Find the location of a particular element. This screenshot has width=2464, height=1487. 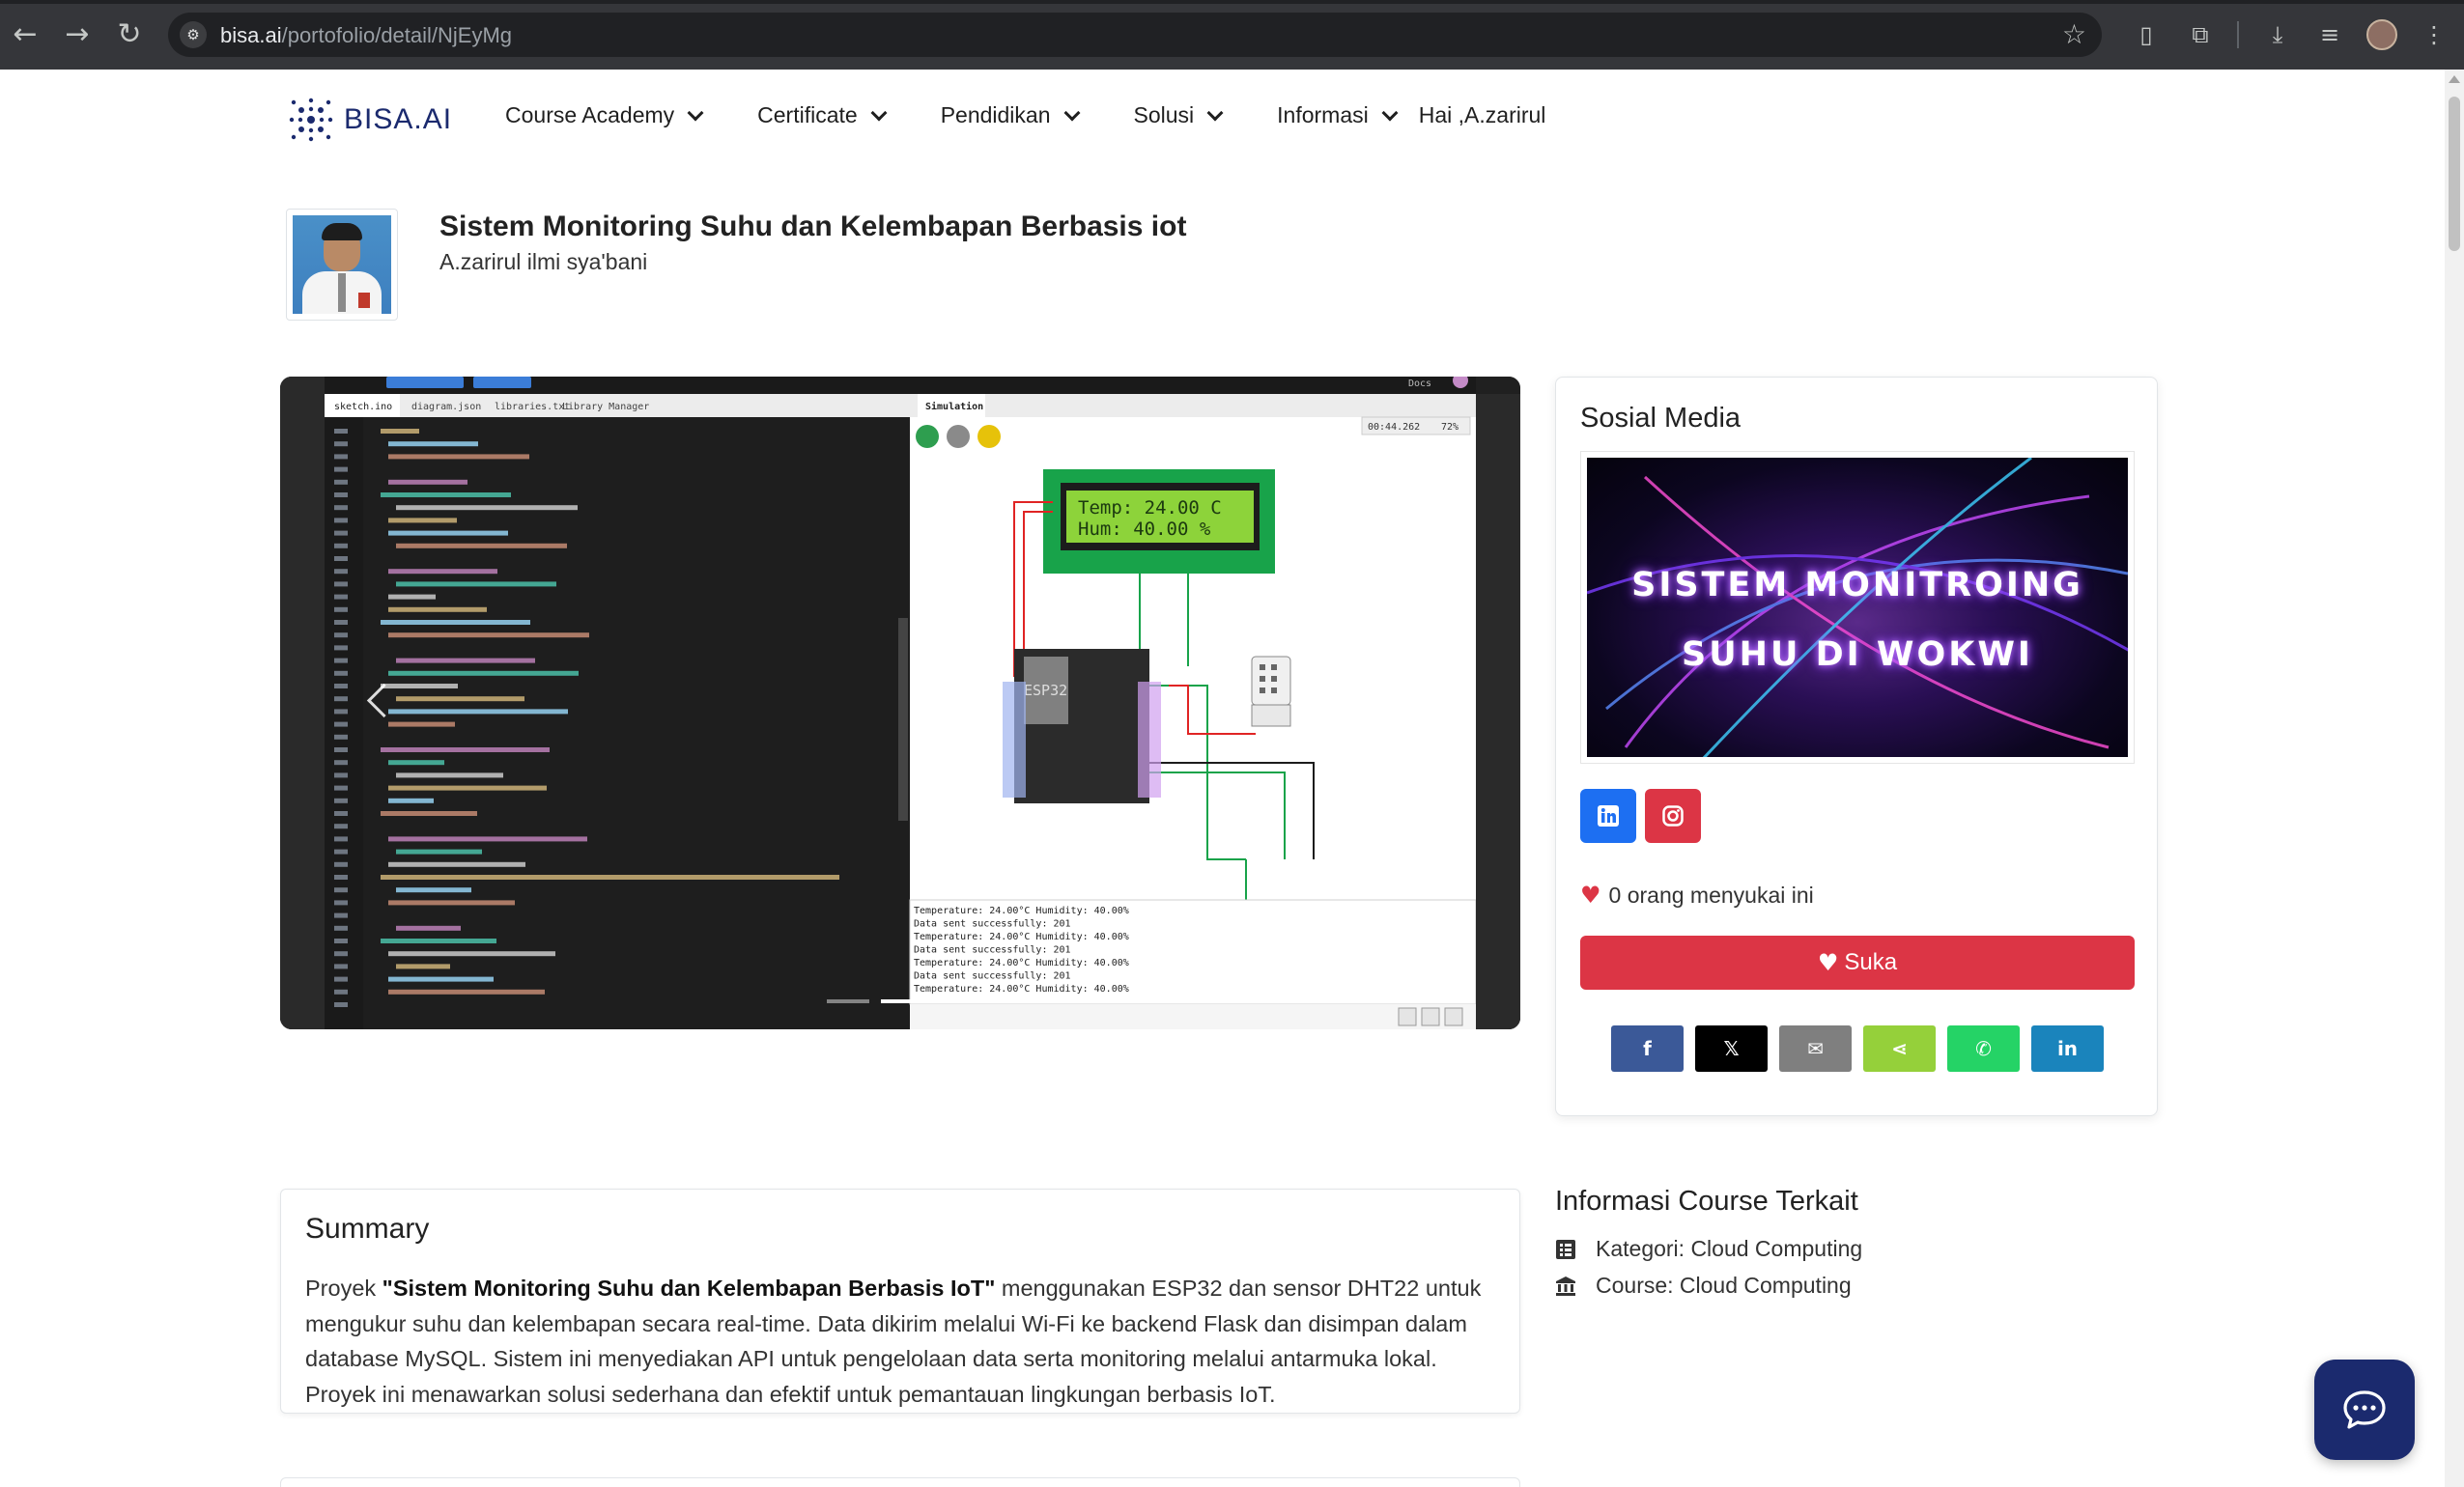

forward-icon: → is located at coordinates (77, 34).